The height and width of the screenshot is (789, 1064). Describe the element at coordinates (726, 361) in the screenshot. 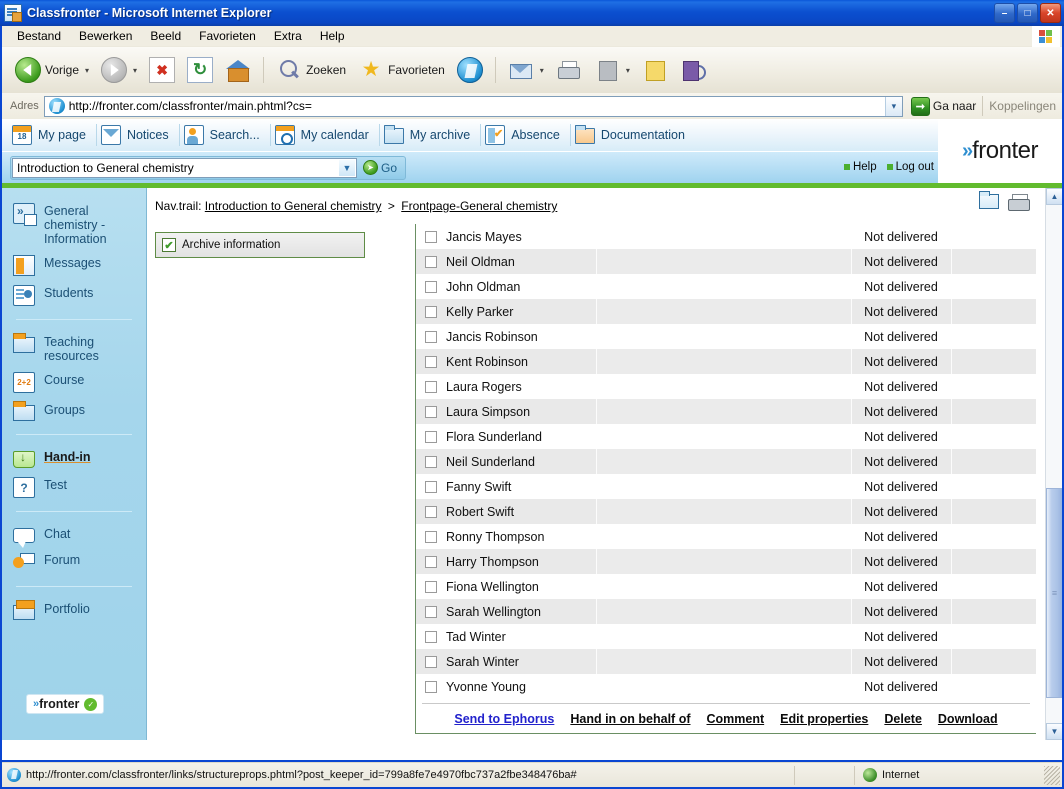

I see `table-row: Kent Robinson Not delivered` at that location.